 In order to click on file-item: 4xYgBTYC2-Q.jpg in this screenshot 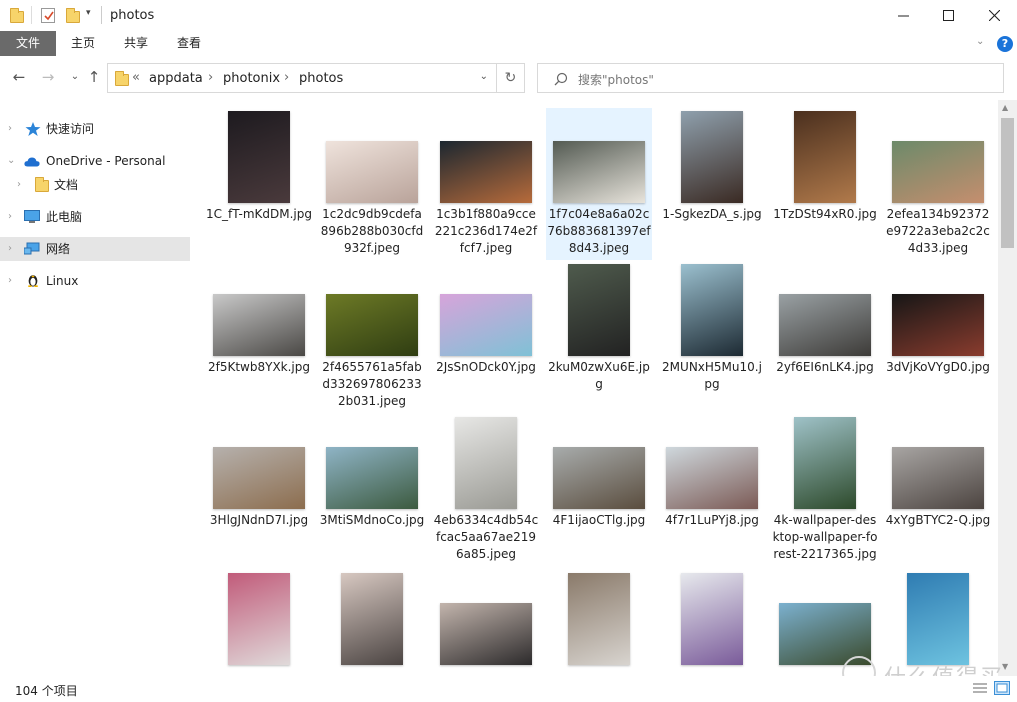, I will do `click(938, 490)`.